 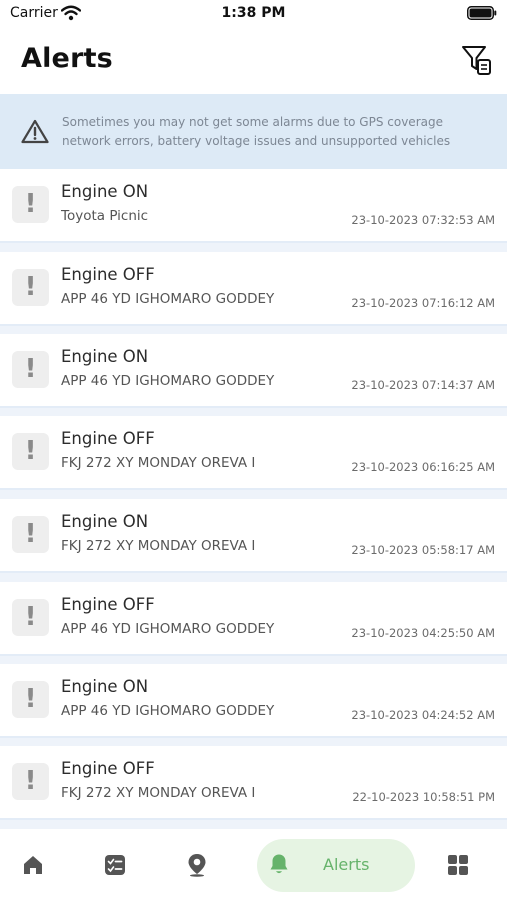 I want to click on tab-alerts-label: Alerts, so click(x=346, y=864).